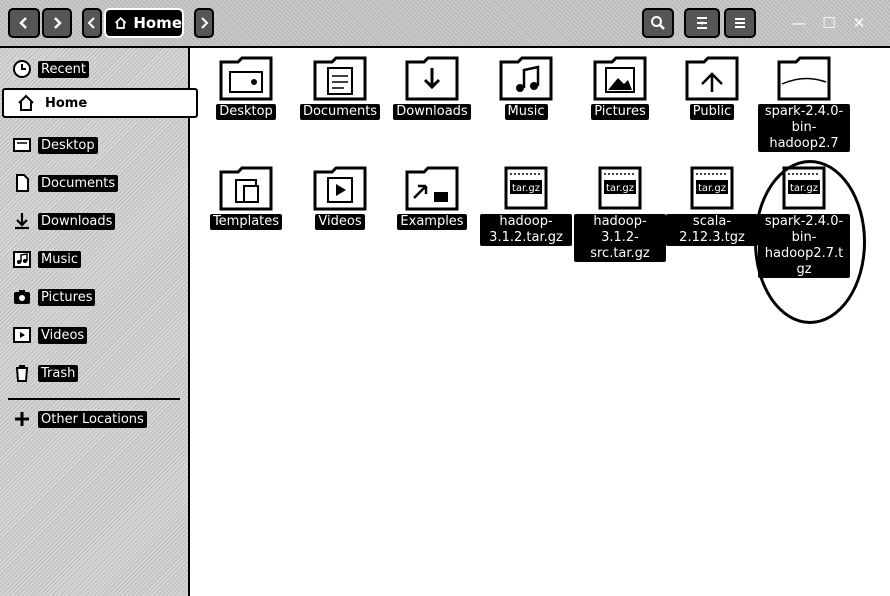  What do you see at coordinates (340, 188) in the screenshot?
I see `videos-folder-icon` at bounding box center [340, 188].